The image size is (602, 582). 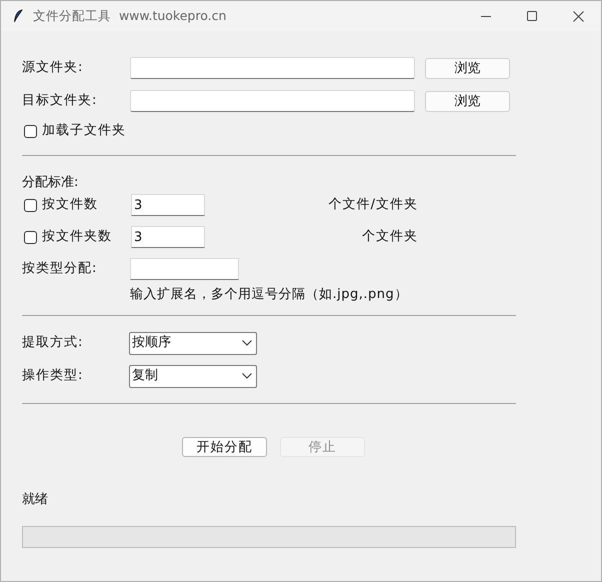 I want to click on dropdown: 复制, so click(x=193, y=376).